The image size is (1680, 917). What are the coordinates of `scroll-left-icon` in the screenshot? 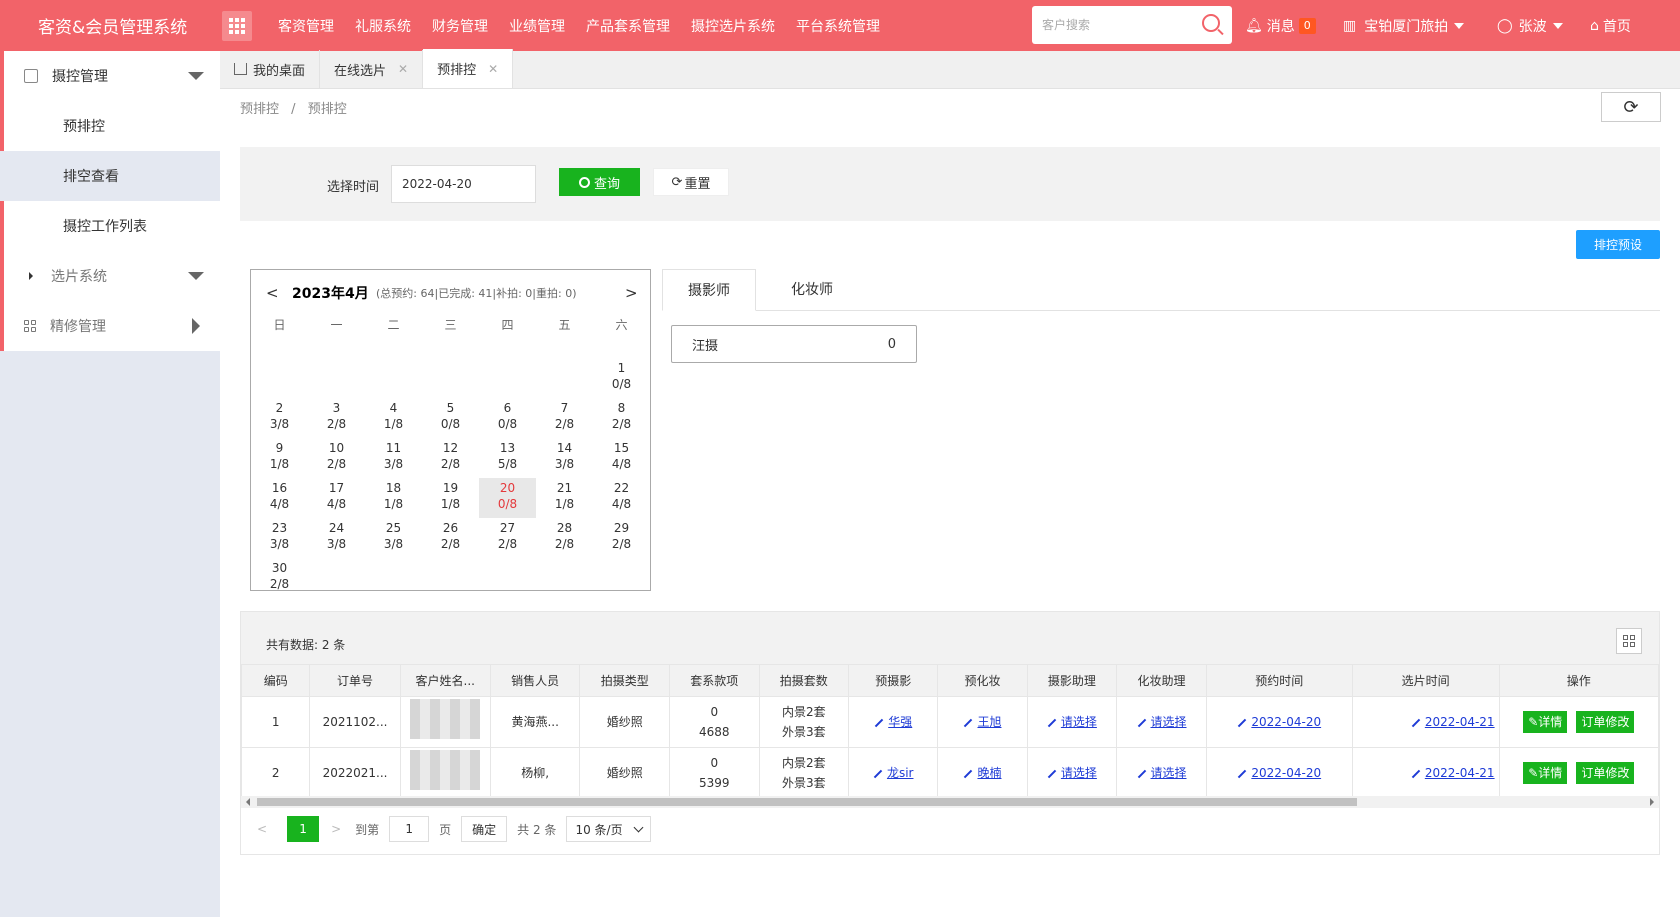 It's located at (248, 802).